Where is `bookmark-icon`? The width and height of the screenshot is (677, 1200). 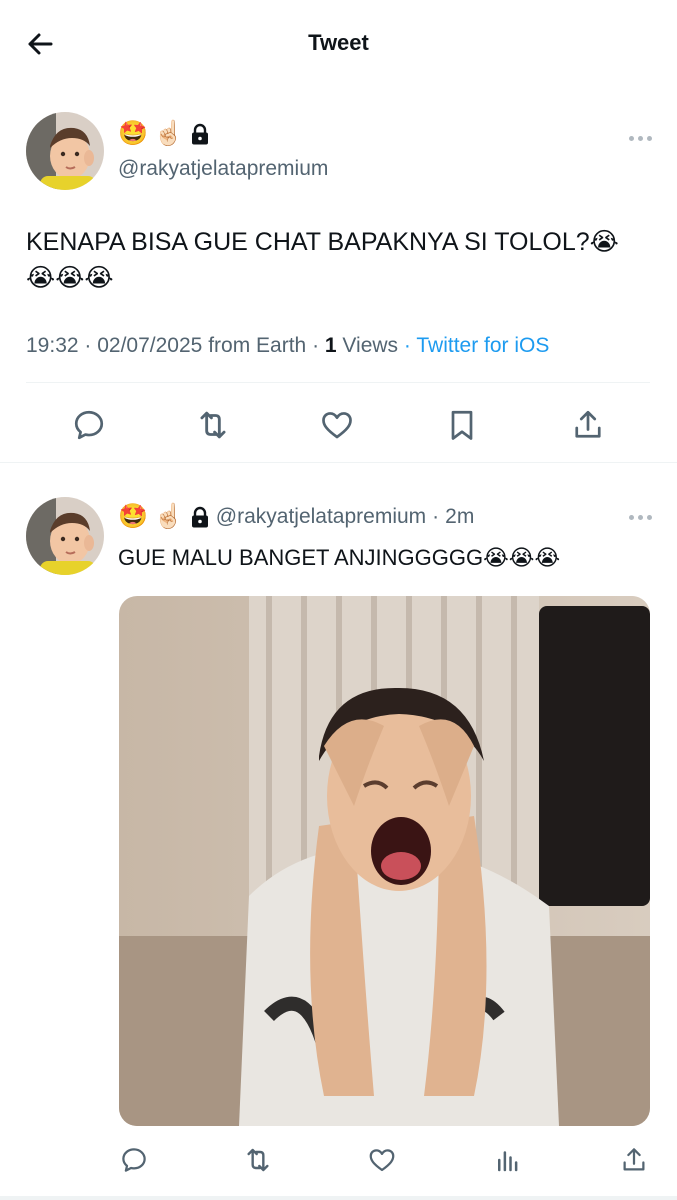 bookmark-icon is located at coordinates (462, 425).